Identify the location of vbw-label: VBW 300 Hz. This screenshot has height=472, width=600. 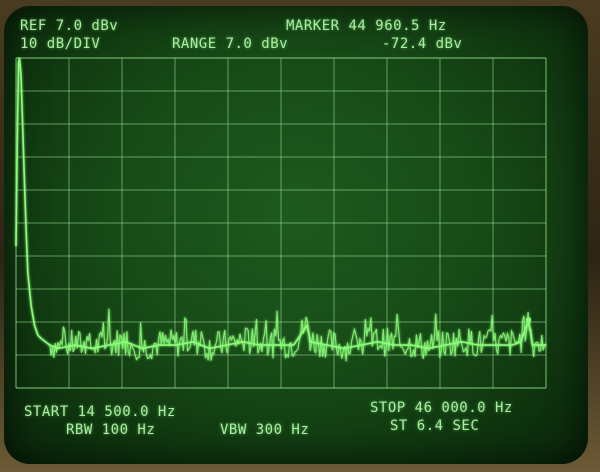
(265, 430).